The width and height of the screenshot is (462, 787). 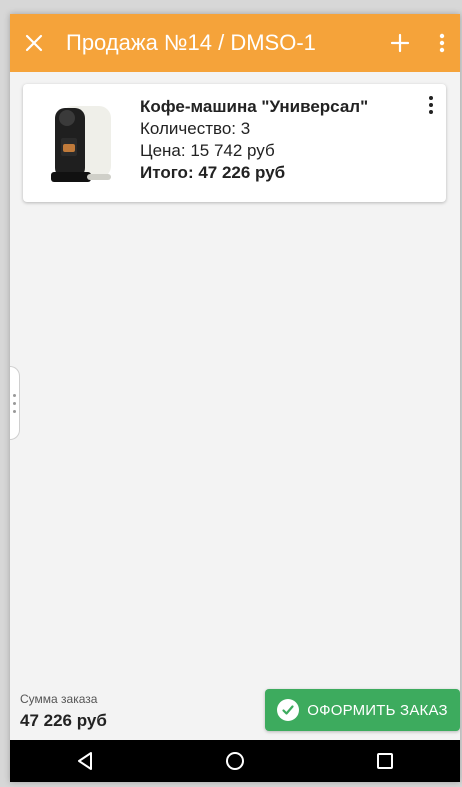 I want to click on recents-square-icon, so click(x=385, y=761).